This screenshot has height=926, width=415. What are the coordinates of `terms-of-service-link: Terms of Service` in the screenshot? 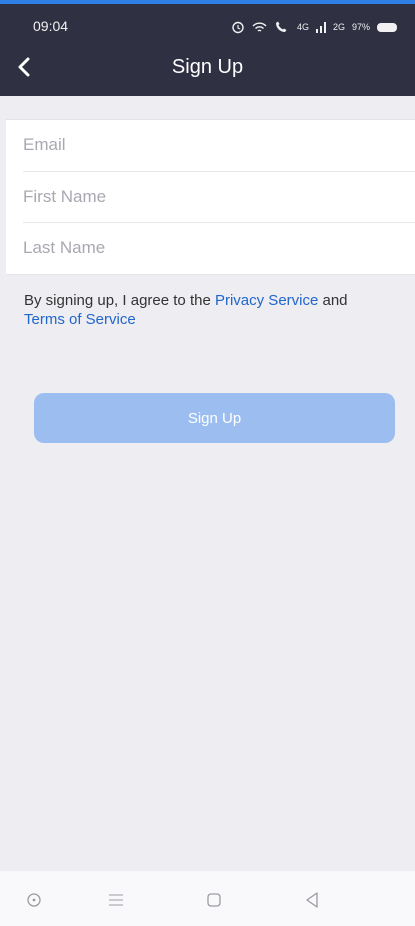 It's located at (80, 319).